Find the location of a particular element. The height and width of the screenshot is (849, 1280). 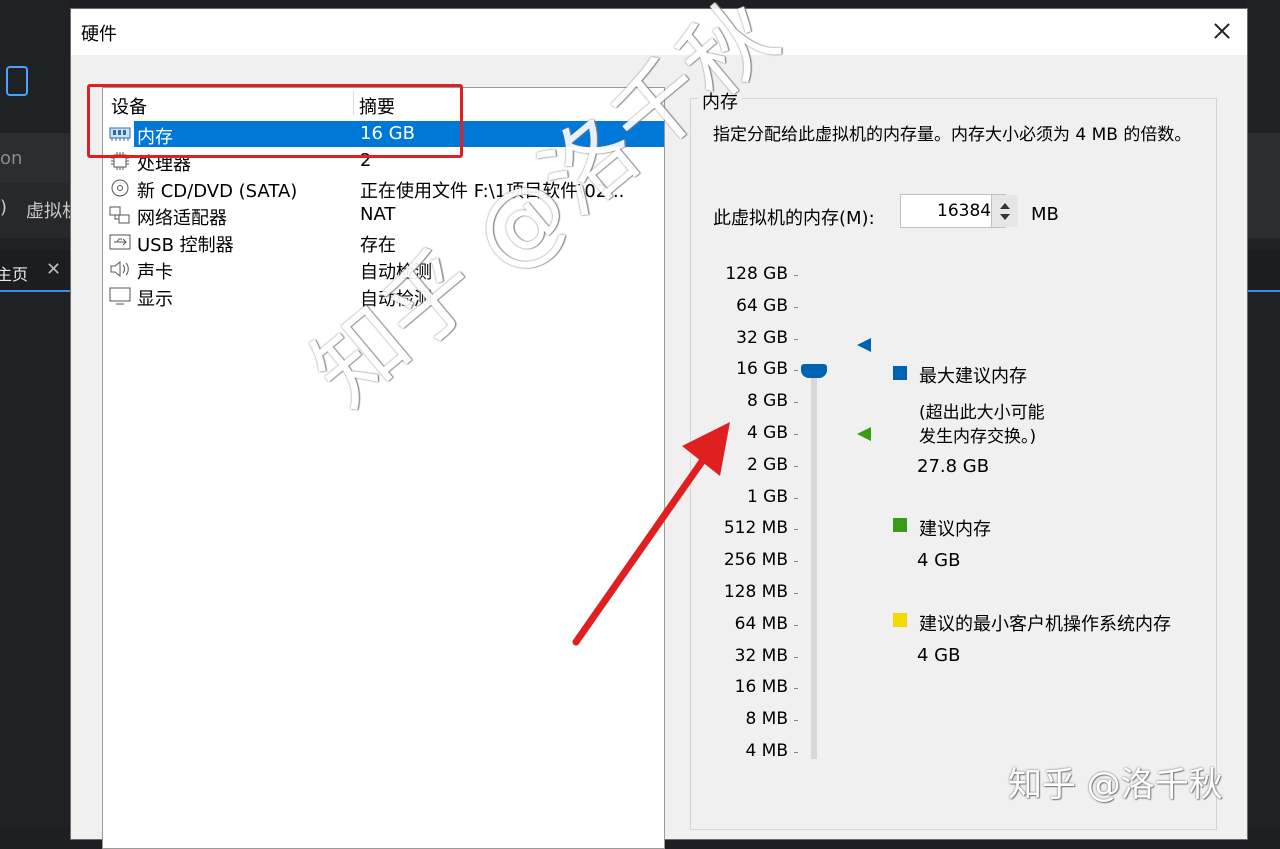

background-paren: ) is located at coordinates (4, 207).